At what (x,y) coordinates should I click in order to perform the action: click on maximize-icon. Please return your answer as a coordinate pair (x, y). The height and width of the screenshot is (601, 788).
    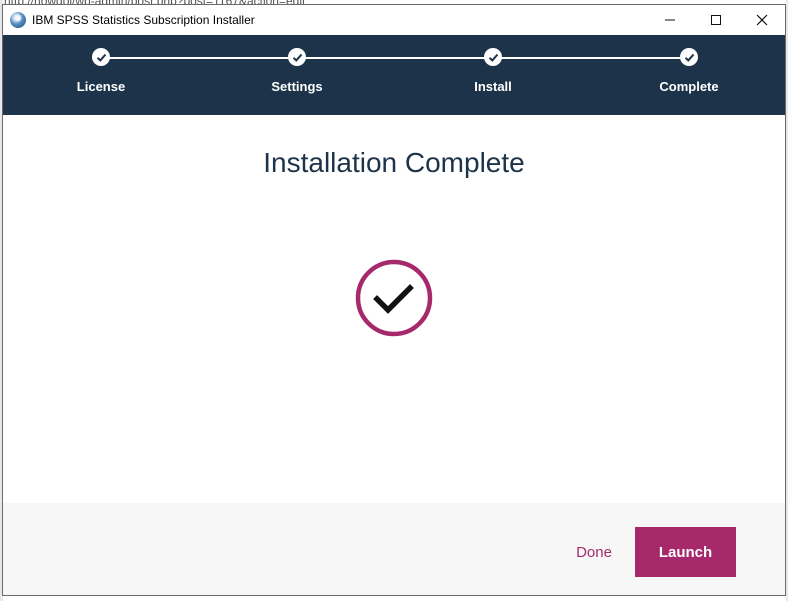
    Looking at the image, I should click on (716, 20).